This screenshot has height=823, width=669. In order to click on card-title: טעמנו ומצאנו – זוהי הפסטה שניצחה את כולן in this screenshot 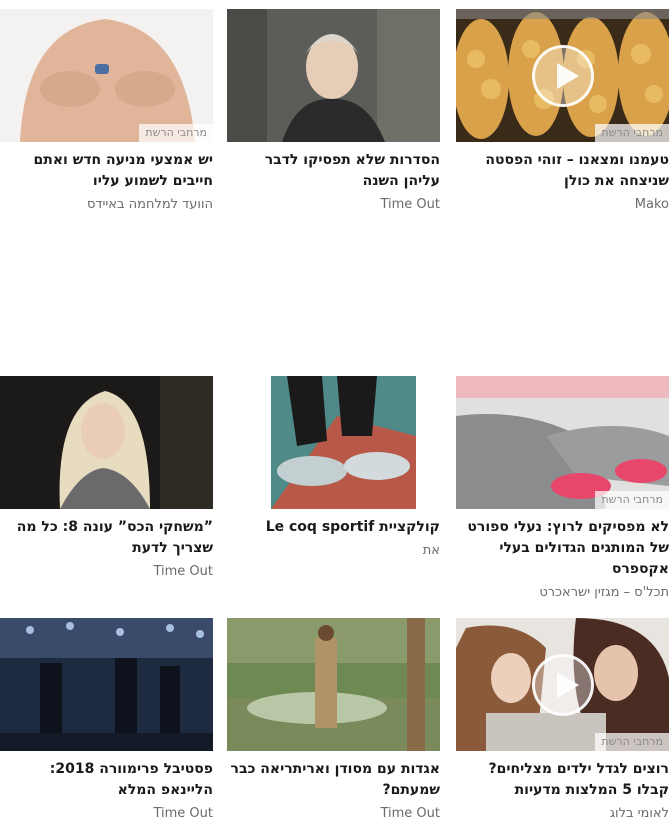, I will do `click(562, 171)`.